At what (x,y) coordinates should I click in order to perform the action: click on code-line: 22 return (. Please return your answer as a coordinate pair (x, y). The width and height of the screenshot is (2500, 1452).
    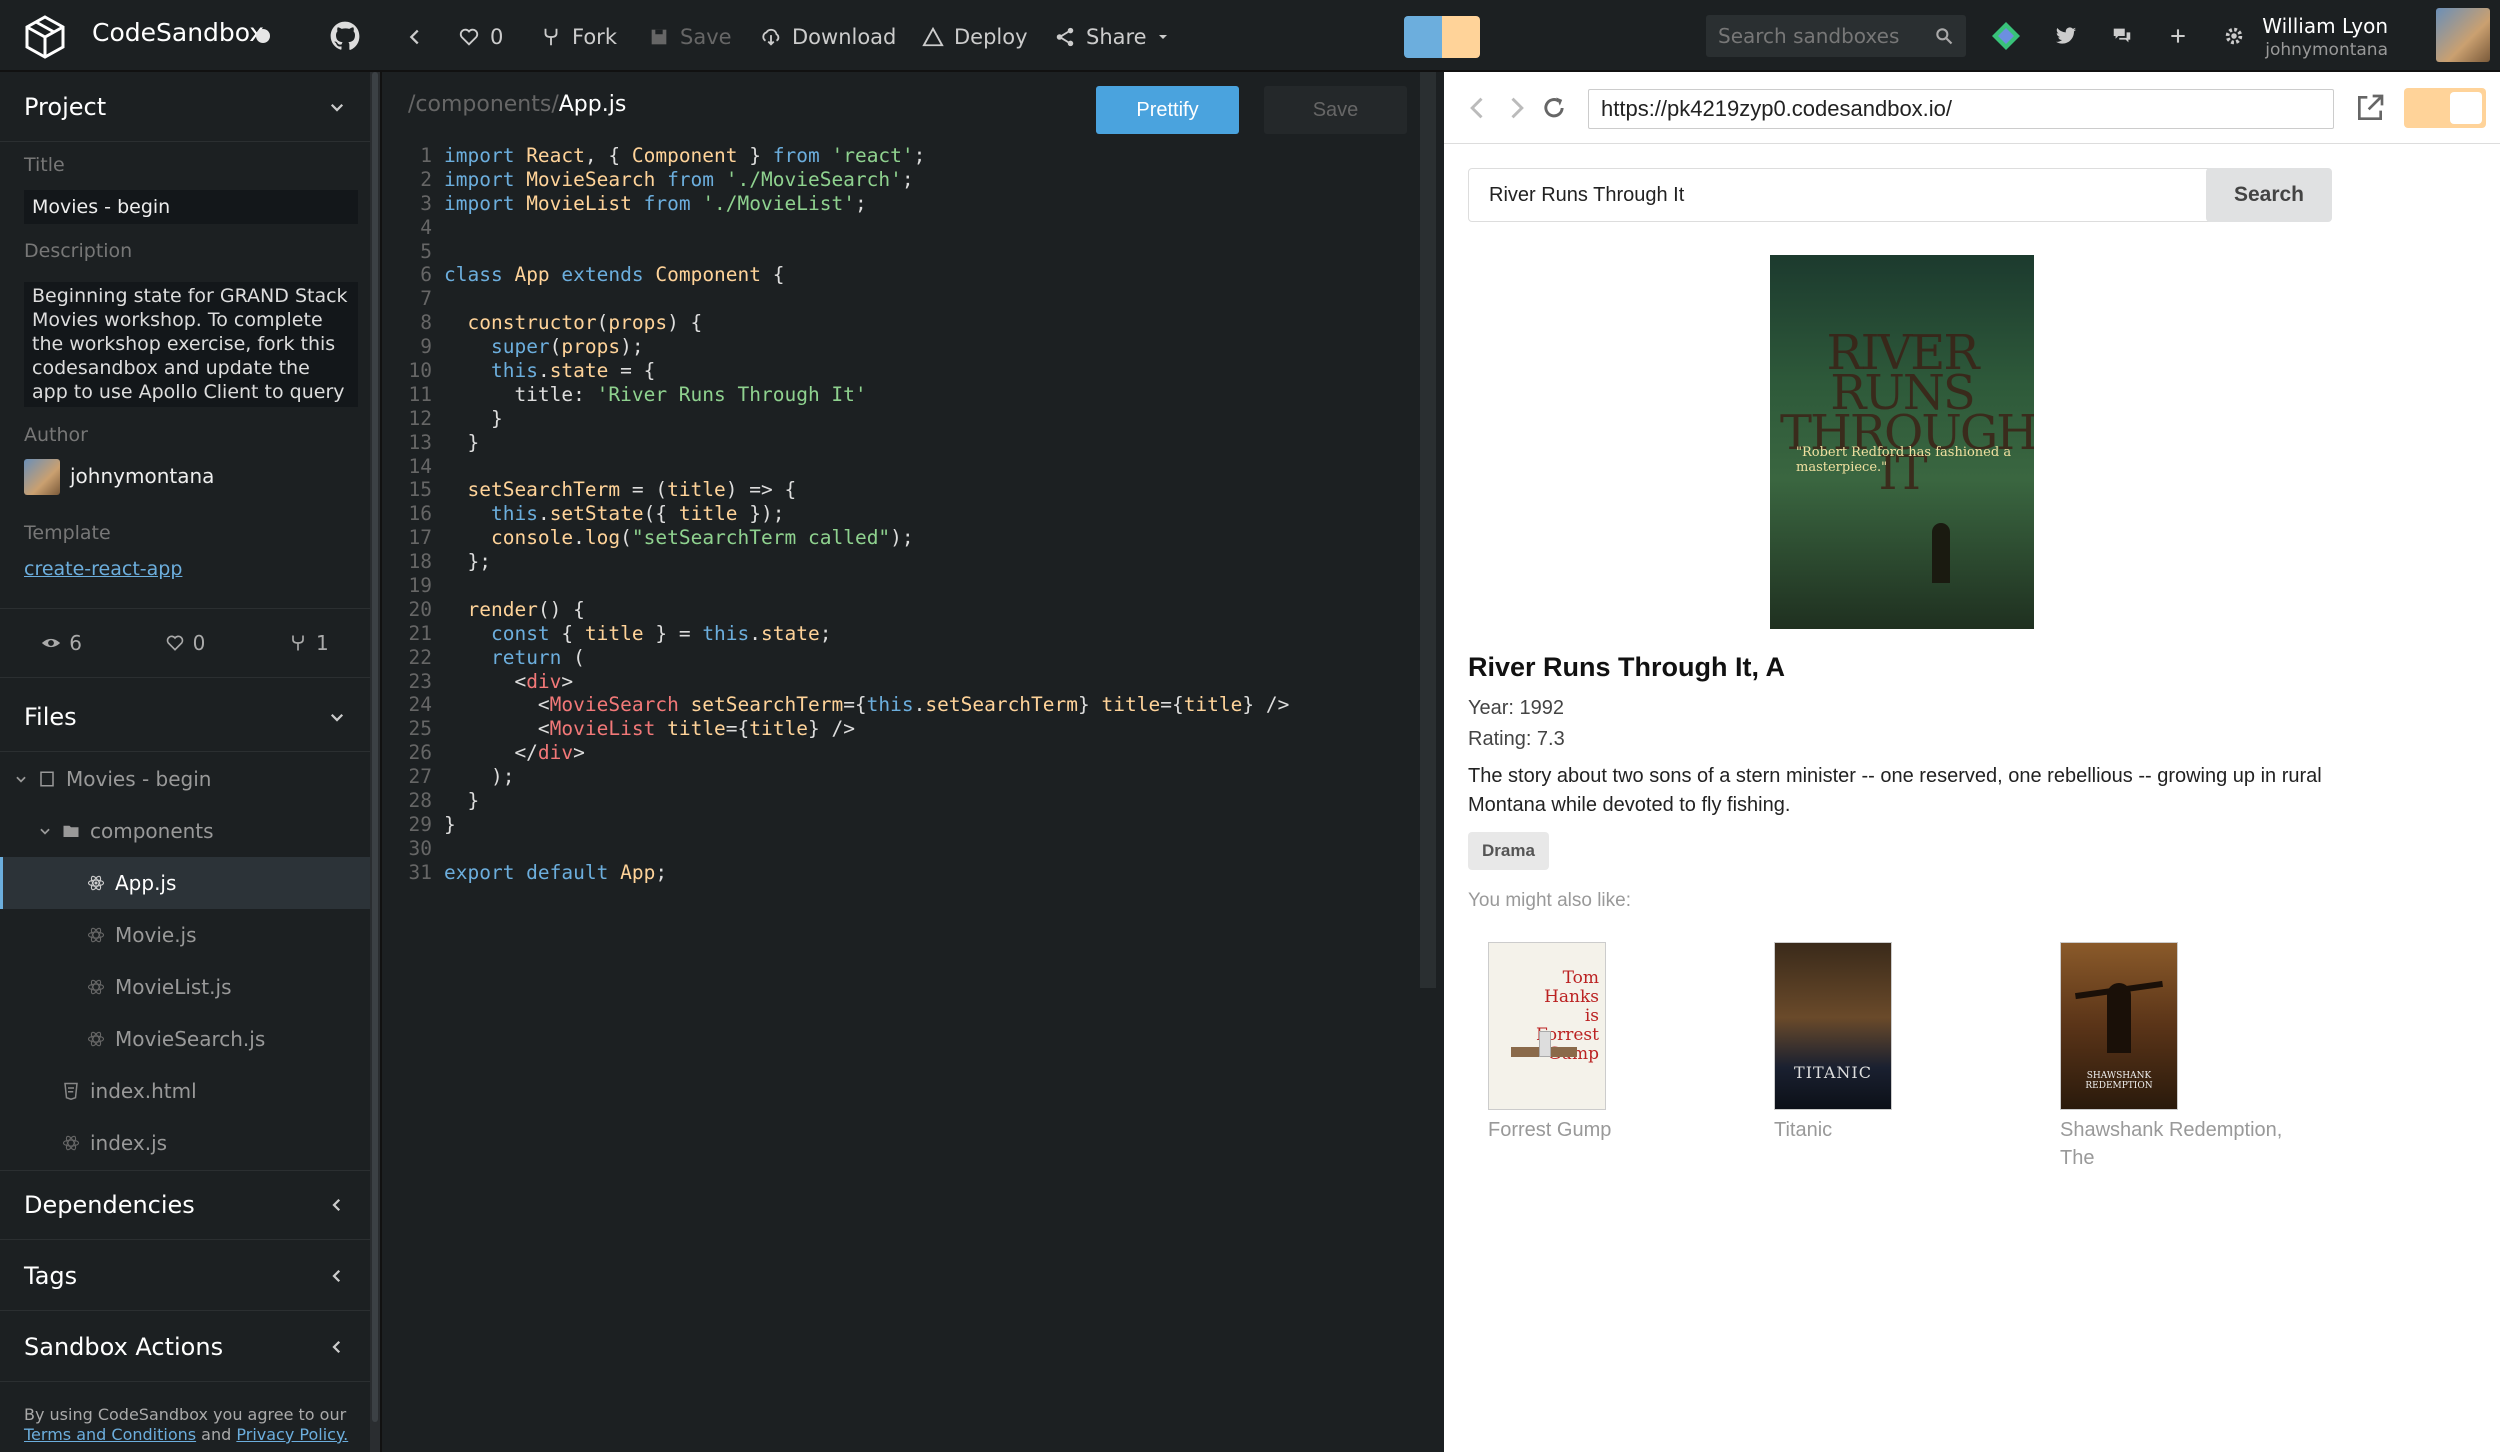
    Looking at the image, I should click on (902, 658).